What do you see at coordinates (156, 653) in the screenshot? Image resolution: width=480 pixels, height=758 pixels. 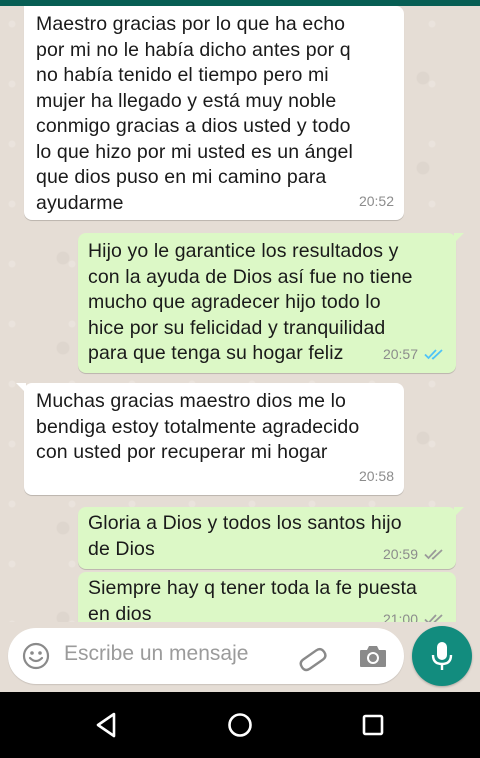 I see `message-placeholder: Escribe un mensaje` at bounding box center [156, 653].